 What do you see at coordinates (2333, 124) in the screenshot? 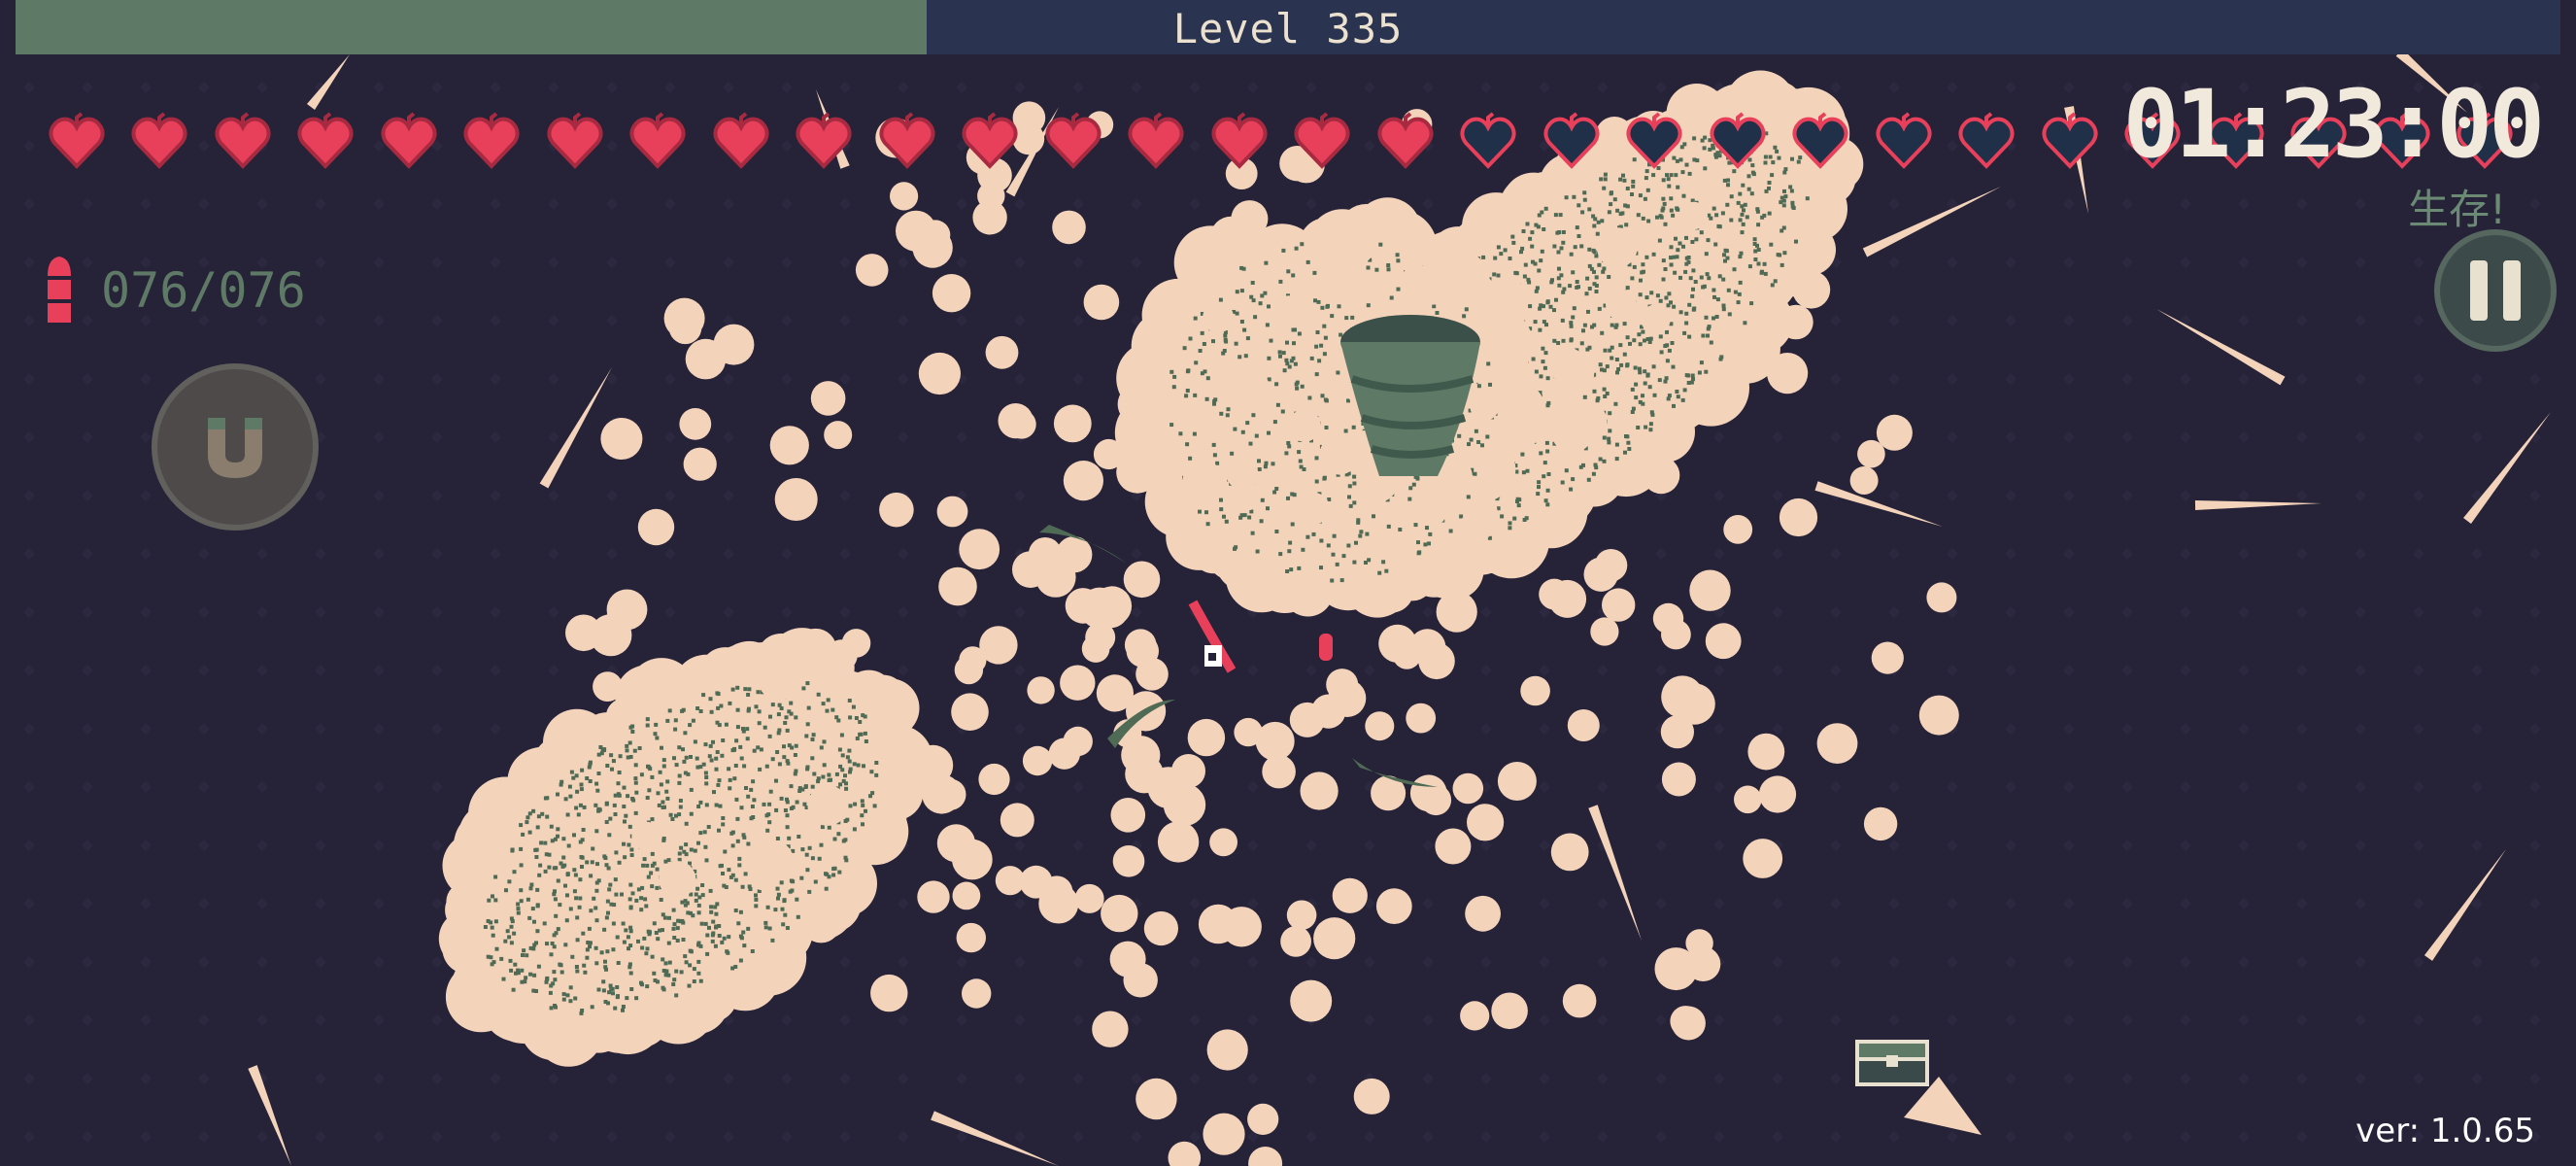
I see `survival-timer: 01:23:00` at bounding box center [2333, 124].